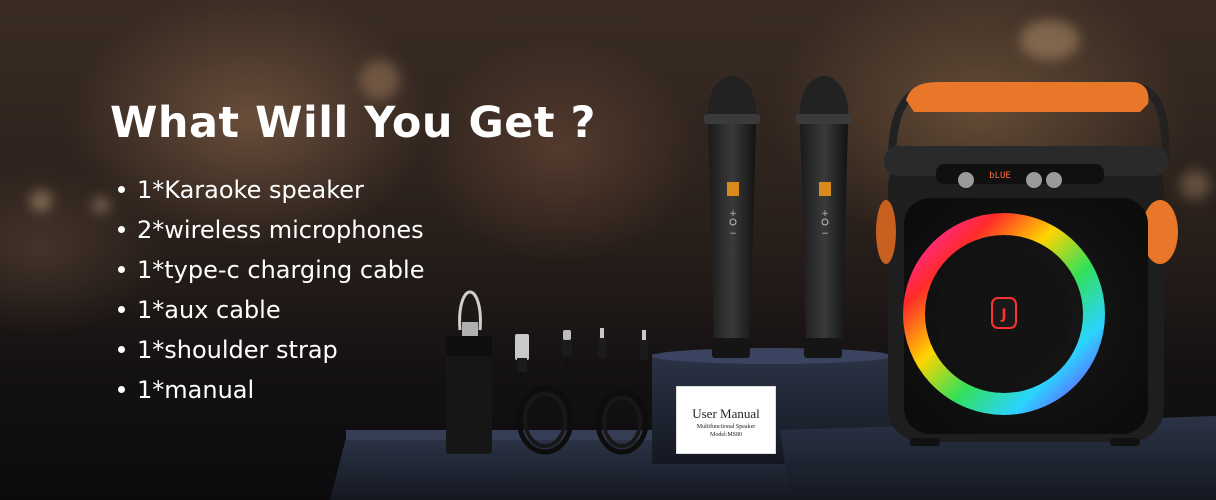 The image size is (1216, 500). Describe the element at coordinates (237, 350) in the screenshot. I see `list-item-label: 1*shoulder strap` at that location.